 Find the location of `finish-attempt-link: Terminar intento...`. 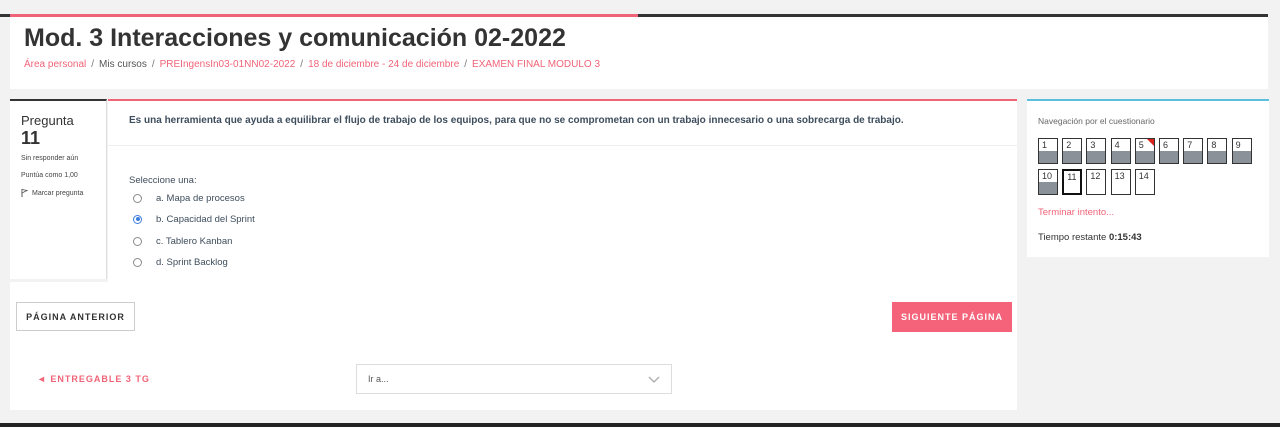

finish-attempt-link: Terminar intento... is located at coordinates (1076, 212).